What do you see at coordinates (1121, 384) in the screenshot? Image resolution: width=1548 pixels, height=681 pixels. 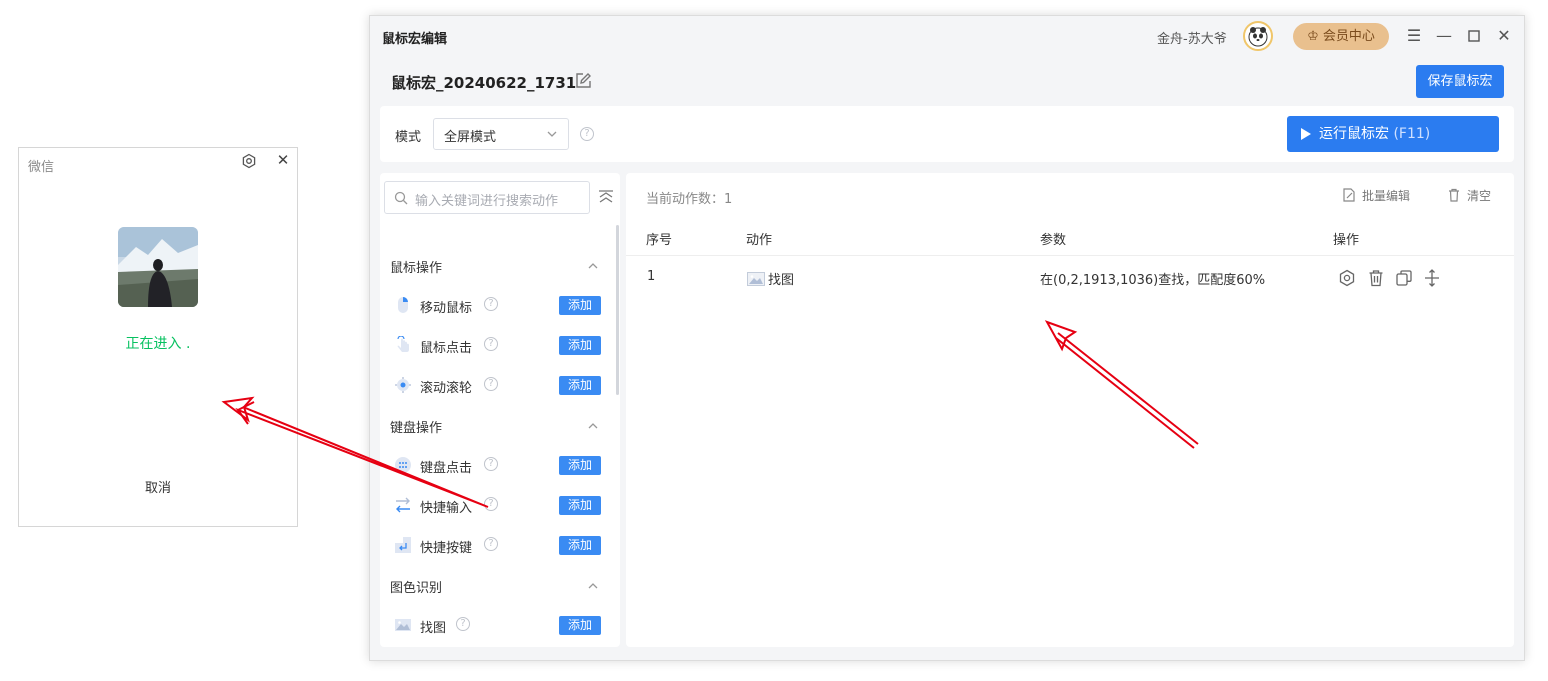 I see `arrow-to-params` at bounding box center [1121, 384].